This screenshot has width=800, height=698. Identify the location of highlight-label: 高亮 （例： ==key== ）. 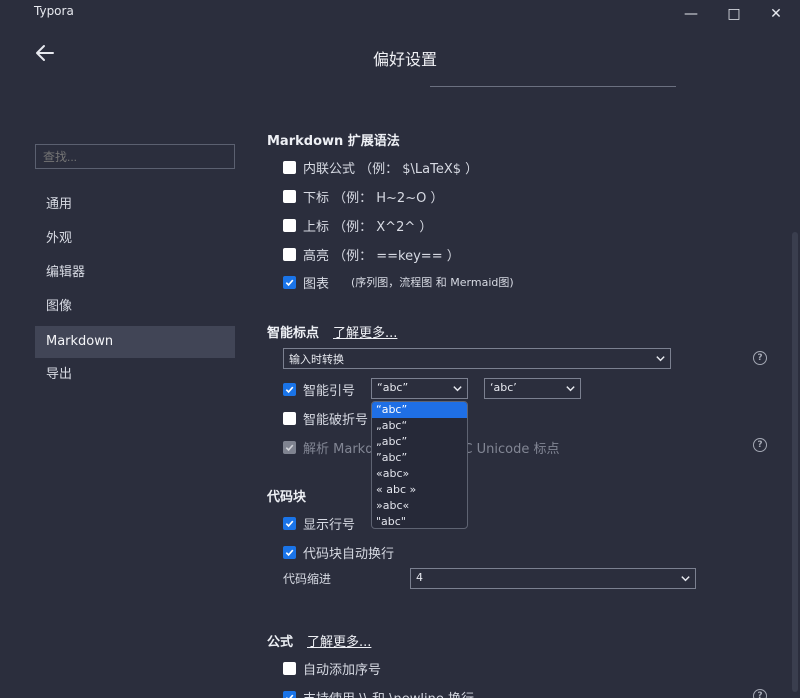
(381, 256).